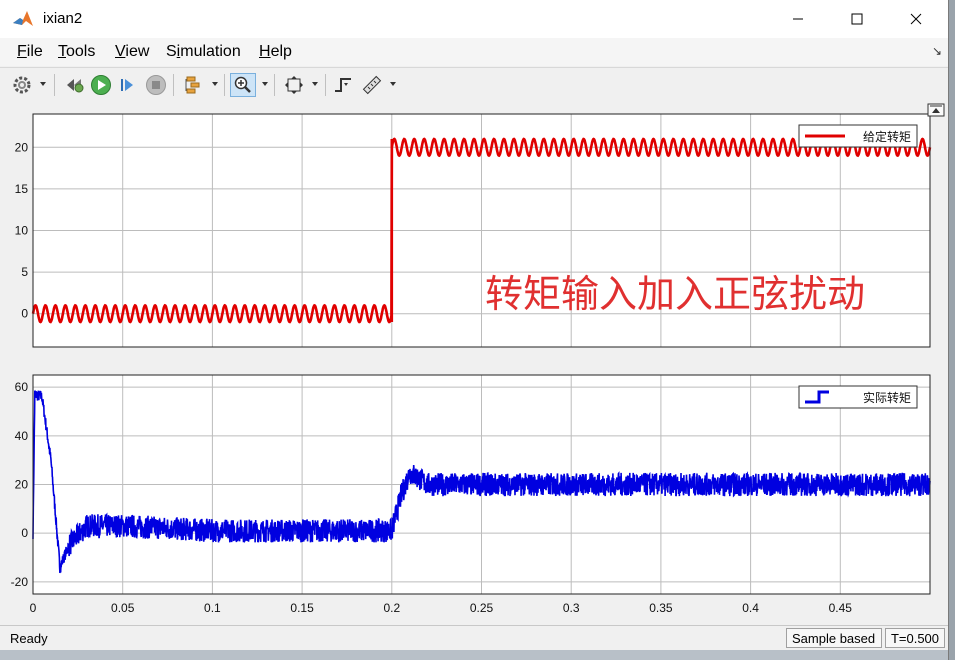 The height and width of the screenshot is (660, 955). Describe the element at coordinates (841, 608) in the screenshot. I see `x-tick-label: 0.45` at that location.